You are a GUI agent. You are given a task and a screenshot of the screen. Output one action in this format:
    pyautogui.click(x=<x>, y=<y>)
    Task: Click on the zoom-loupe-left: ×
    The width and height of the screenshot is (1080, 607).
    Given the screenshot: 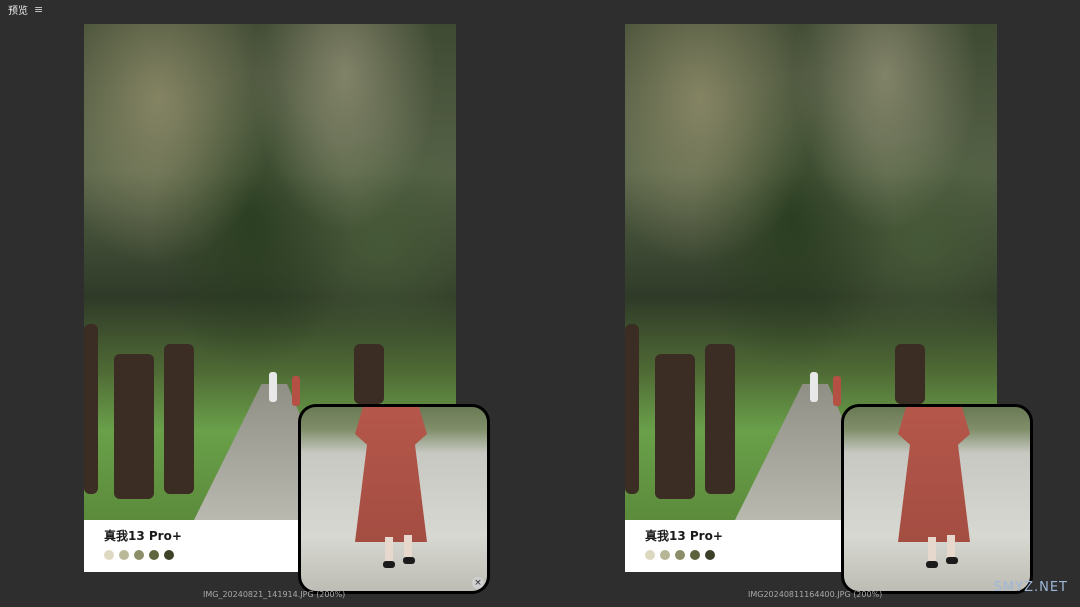 What is the action you would take?
    pyautogui.click(x=394, y=499)
    